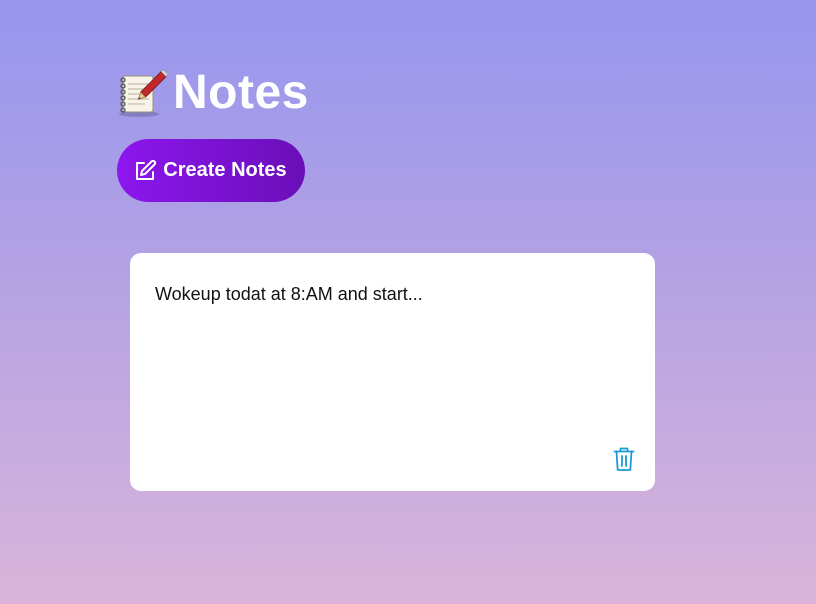 This screenshot has height=604, width=816. Describe the element at coordinates (624, 459) in the screenshot. I see `trash-icon` at that location.